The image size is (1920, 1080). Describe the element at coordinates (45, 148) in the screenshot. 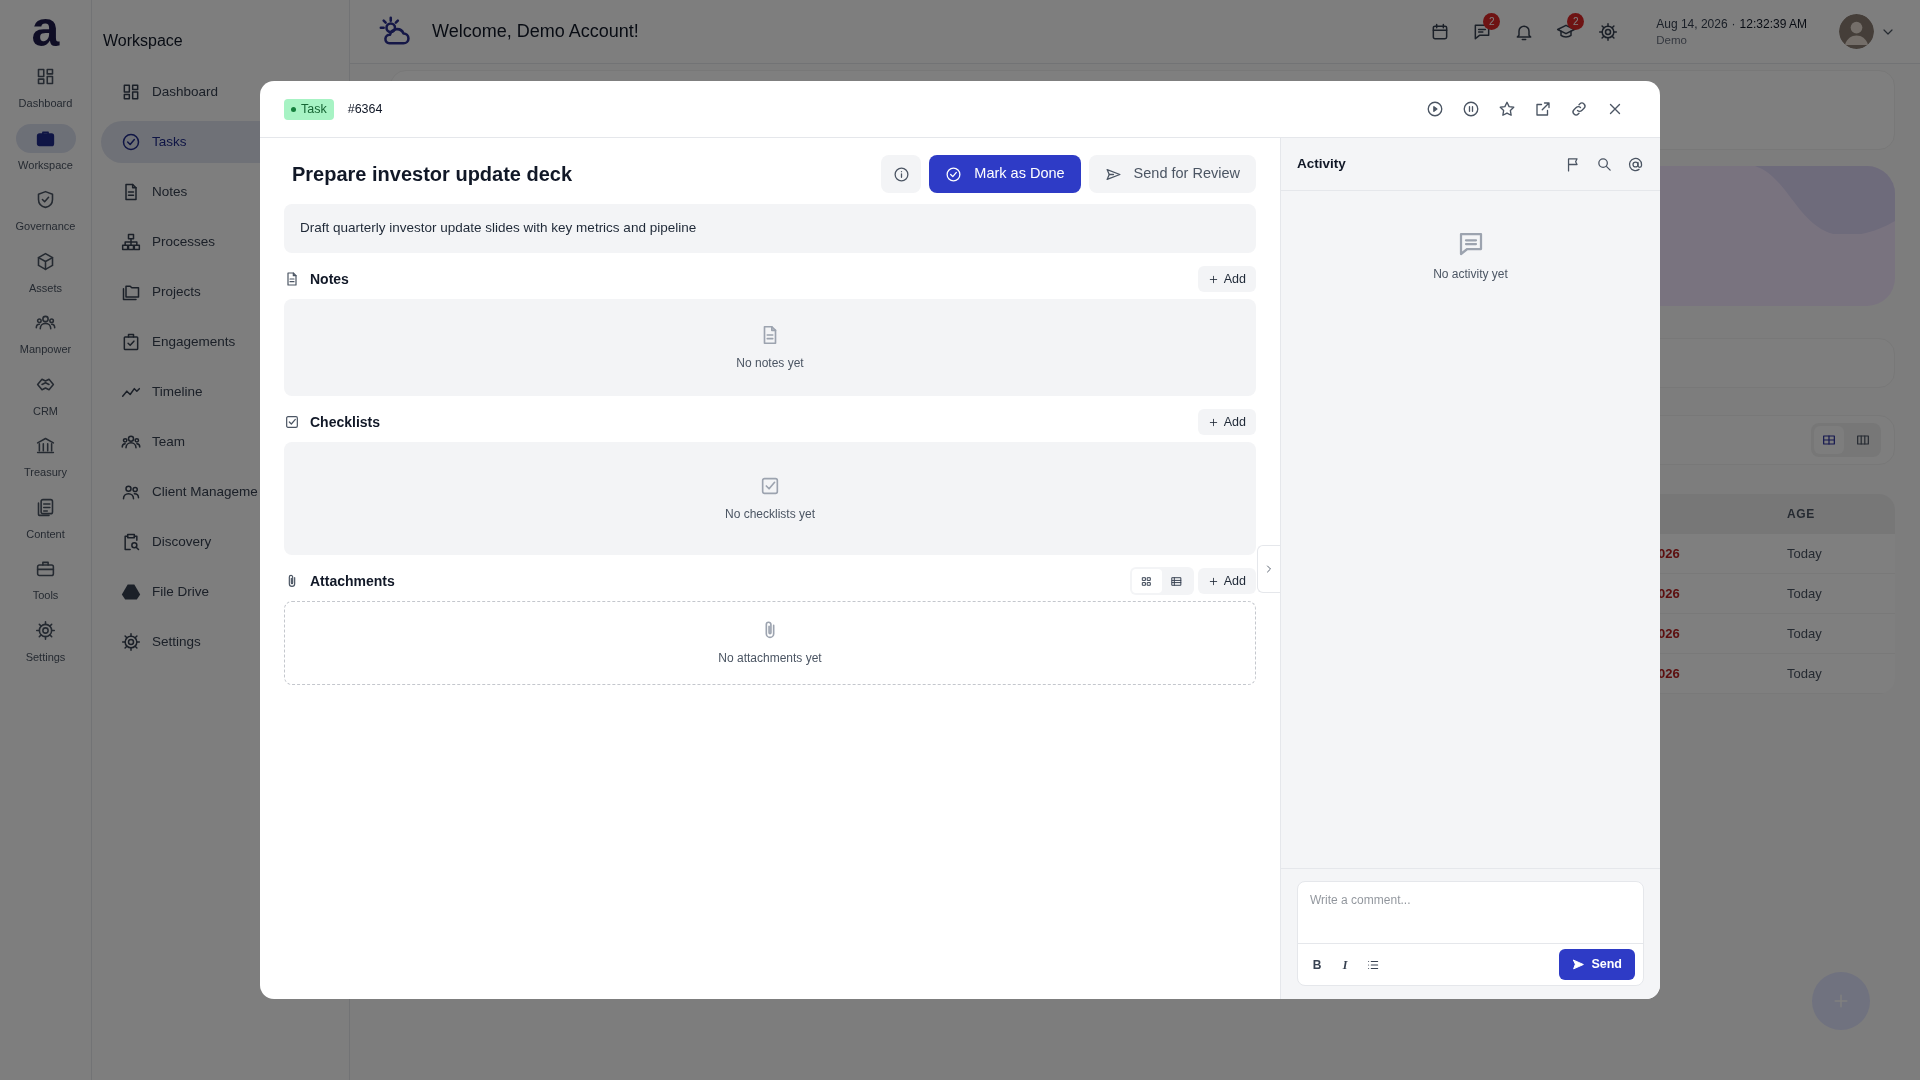

I see `rail-item: Workspace` at that location.